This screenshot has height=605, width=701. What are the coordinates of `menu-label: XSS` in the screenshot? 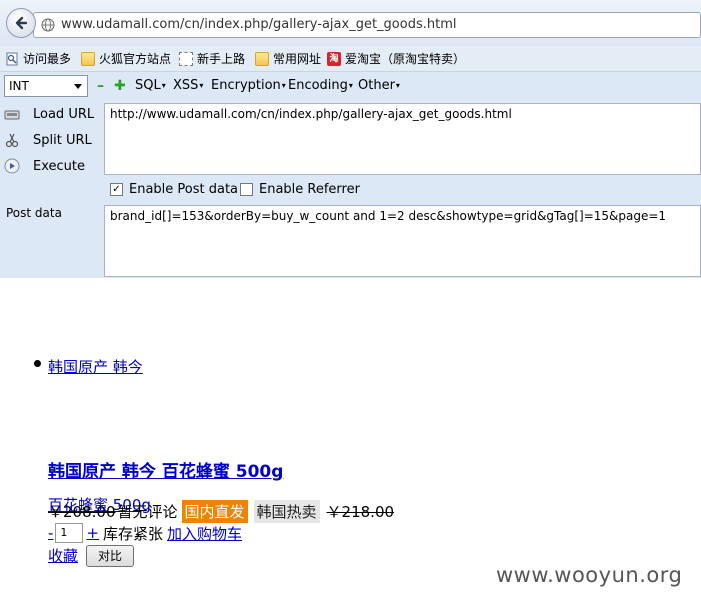 It's located at (186, 85).